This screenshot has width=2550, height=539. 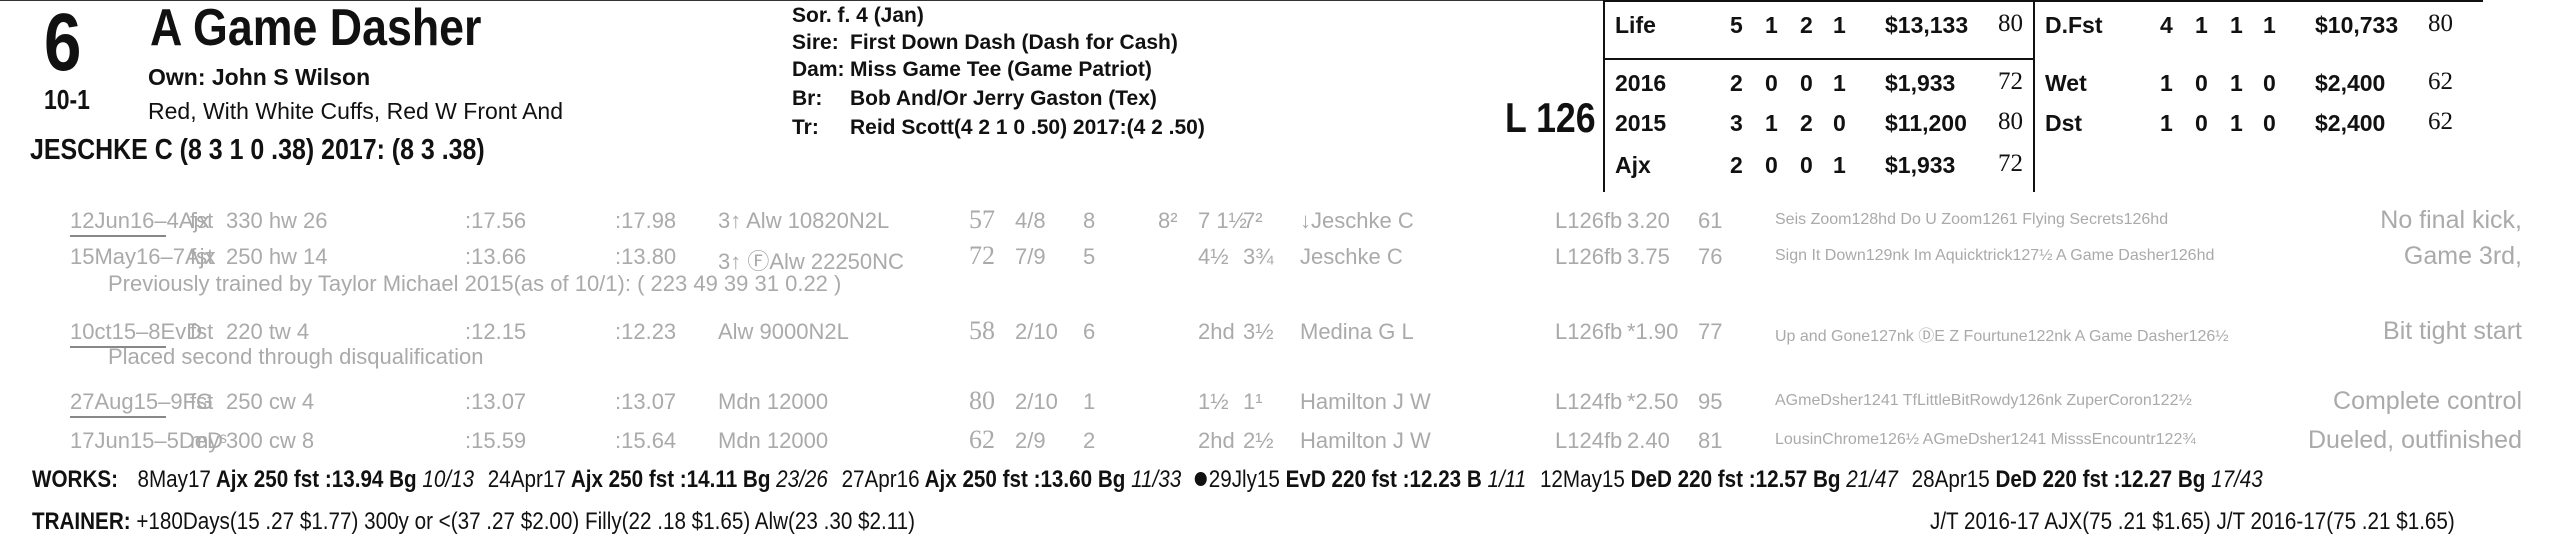 I want to click on pp-comment: Dueled, outfinished, so click(x=2414, y=440).